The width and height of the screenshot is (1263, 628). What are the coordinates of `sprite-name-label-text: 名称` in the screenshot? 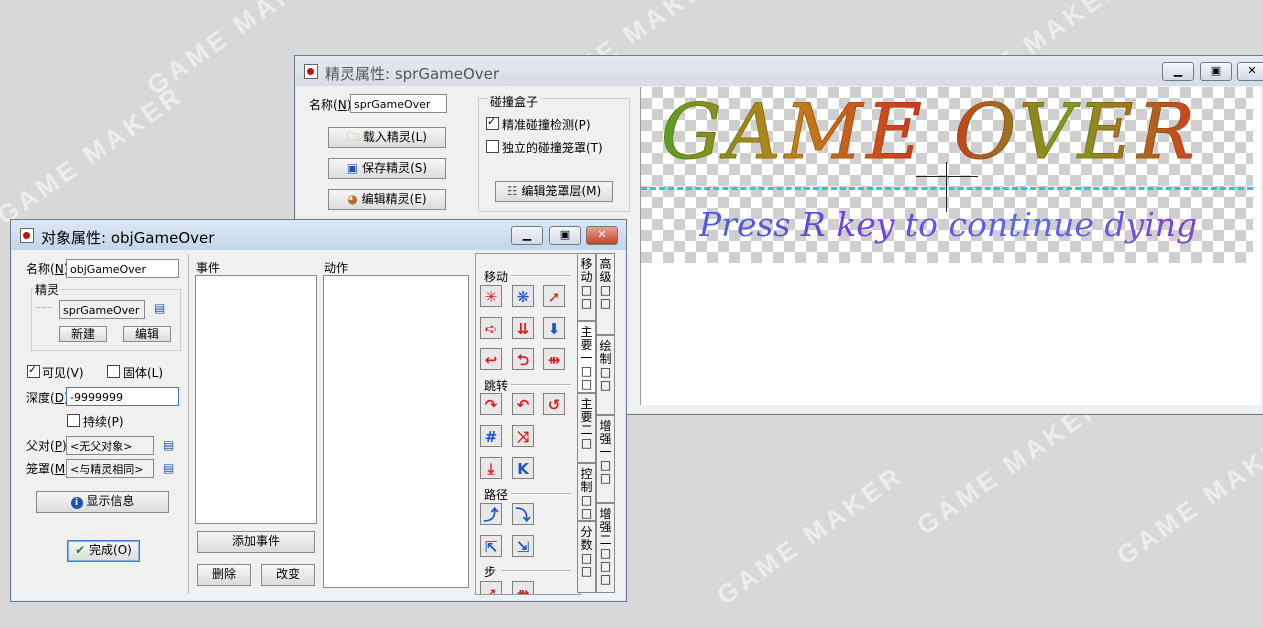 It's located at (321, 105).